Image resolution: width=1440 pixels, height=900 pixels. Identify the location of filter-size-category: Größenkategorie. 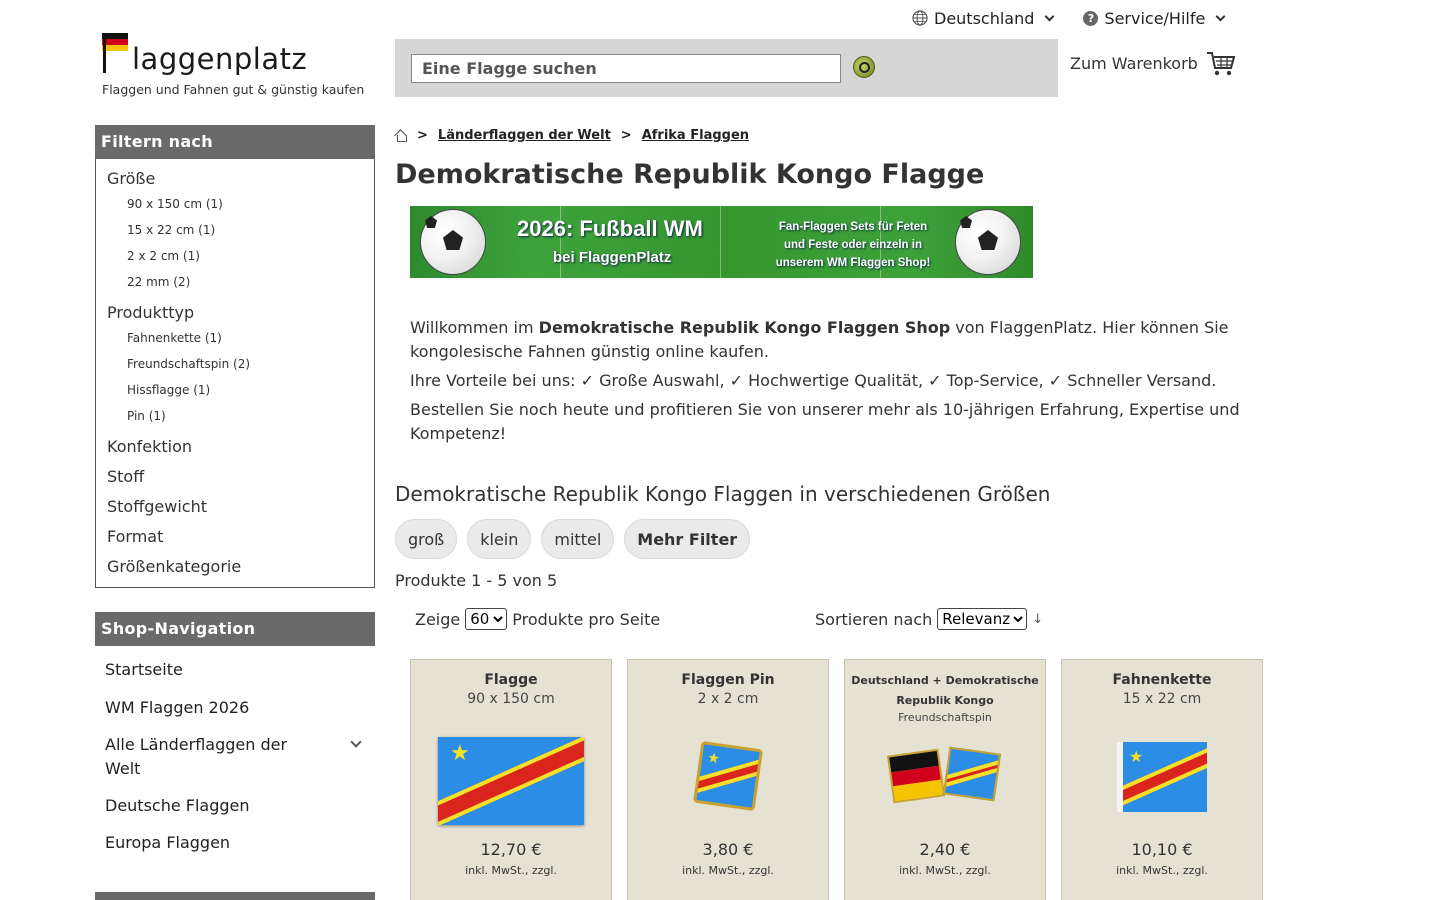
(174, 566).